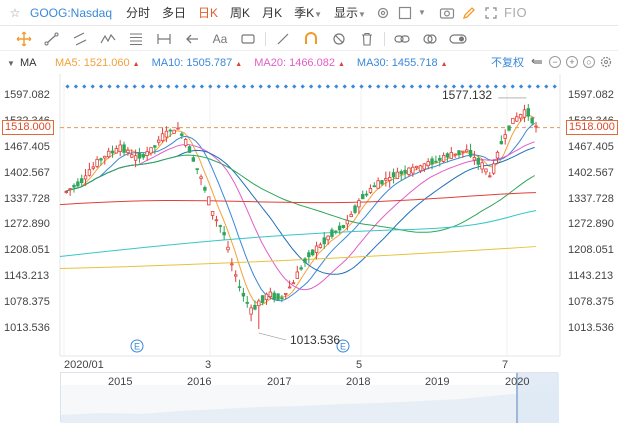 Image resolution: width=618 pixels, height=434 pixels. What do you see at coordinates (572, 62) in the screenshot?
I see `zoom-in-icon: +` at bounding box center [572, 62].